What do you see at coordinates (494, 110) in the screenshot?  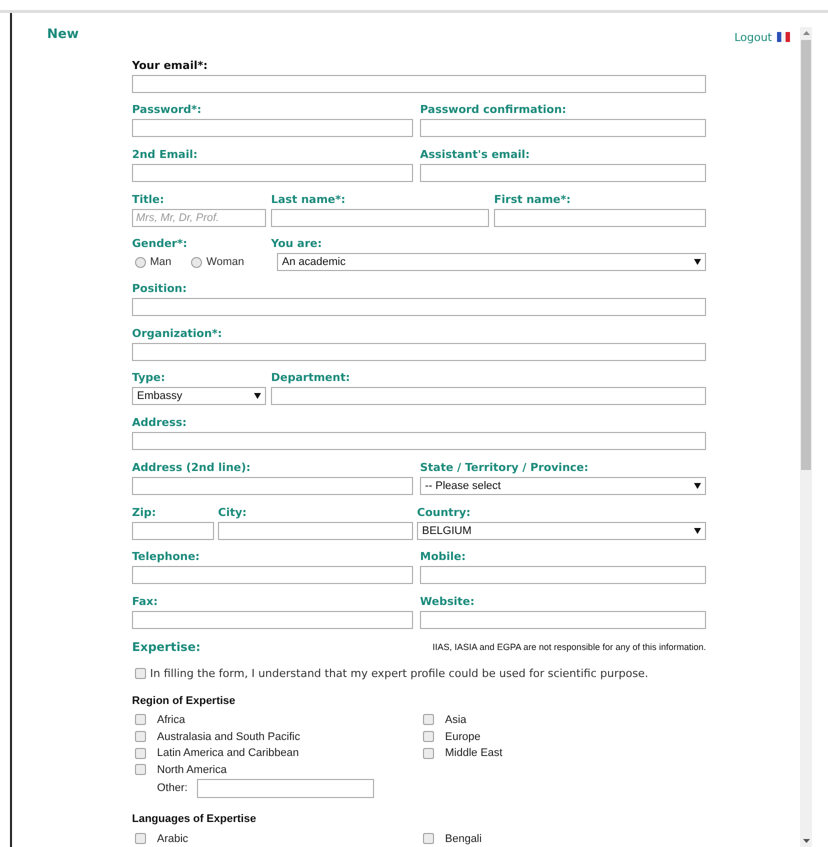 I see `field-label: Password confirmation:` at bounding box center [494, 110].